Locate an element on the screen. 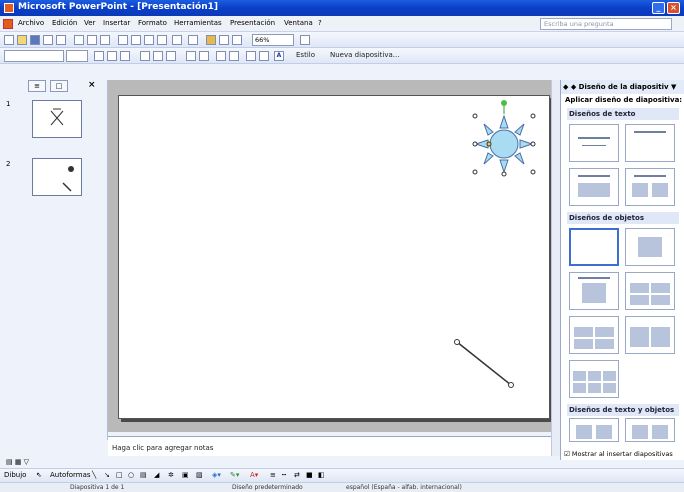  underline-icon is located at coordinates (125, 56).